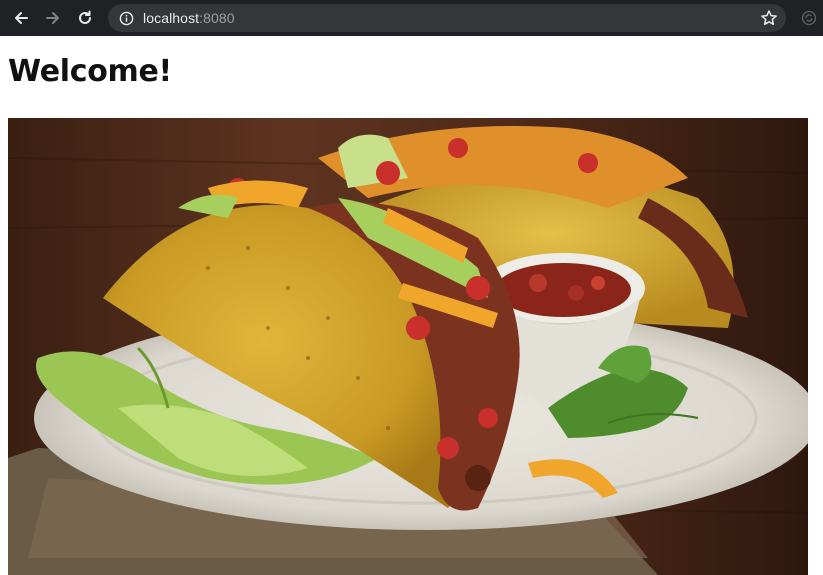 The height and width of the screenshot is (575, 823). What do you see at coordinates (85, 18) in the screenshot?
I see `reload-icon` at bounding box center [85, 18].